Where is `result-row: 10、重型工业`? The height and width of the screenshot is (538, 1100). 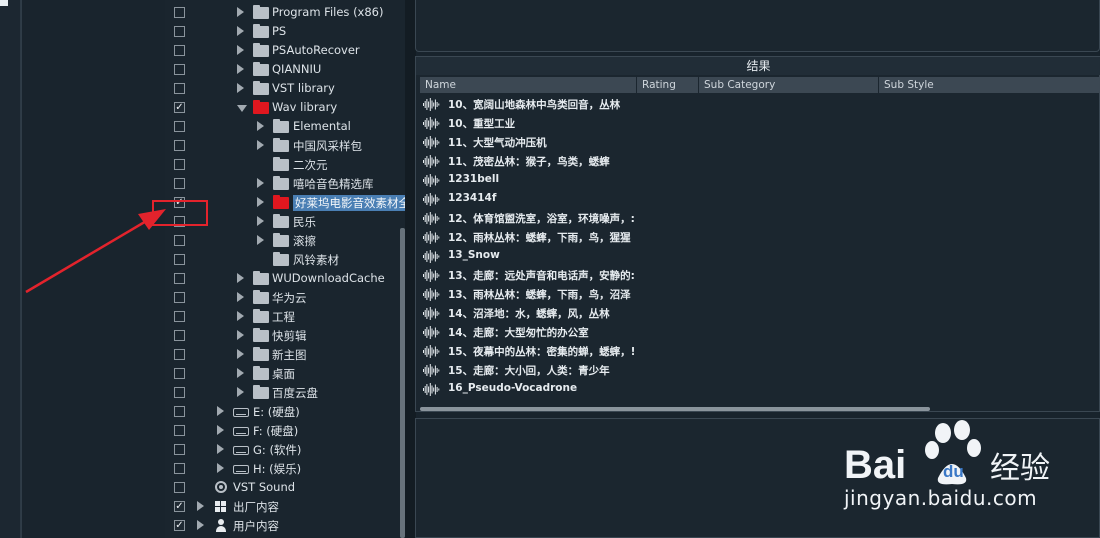
result-row: 10、重型工业 is located at coordinates (537, 123).